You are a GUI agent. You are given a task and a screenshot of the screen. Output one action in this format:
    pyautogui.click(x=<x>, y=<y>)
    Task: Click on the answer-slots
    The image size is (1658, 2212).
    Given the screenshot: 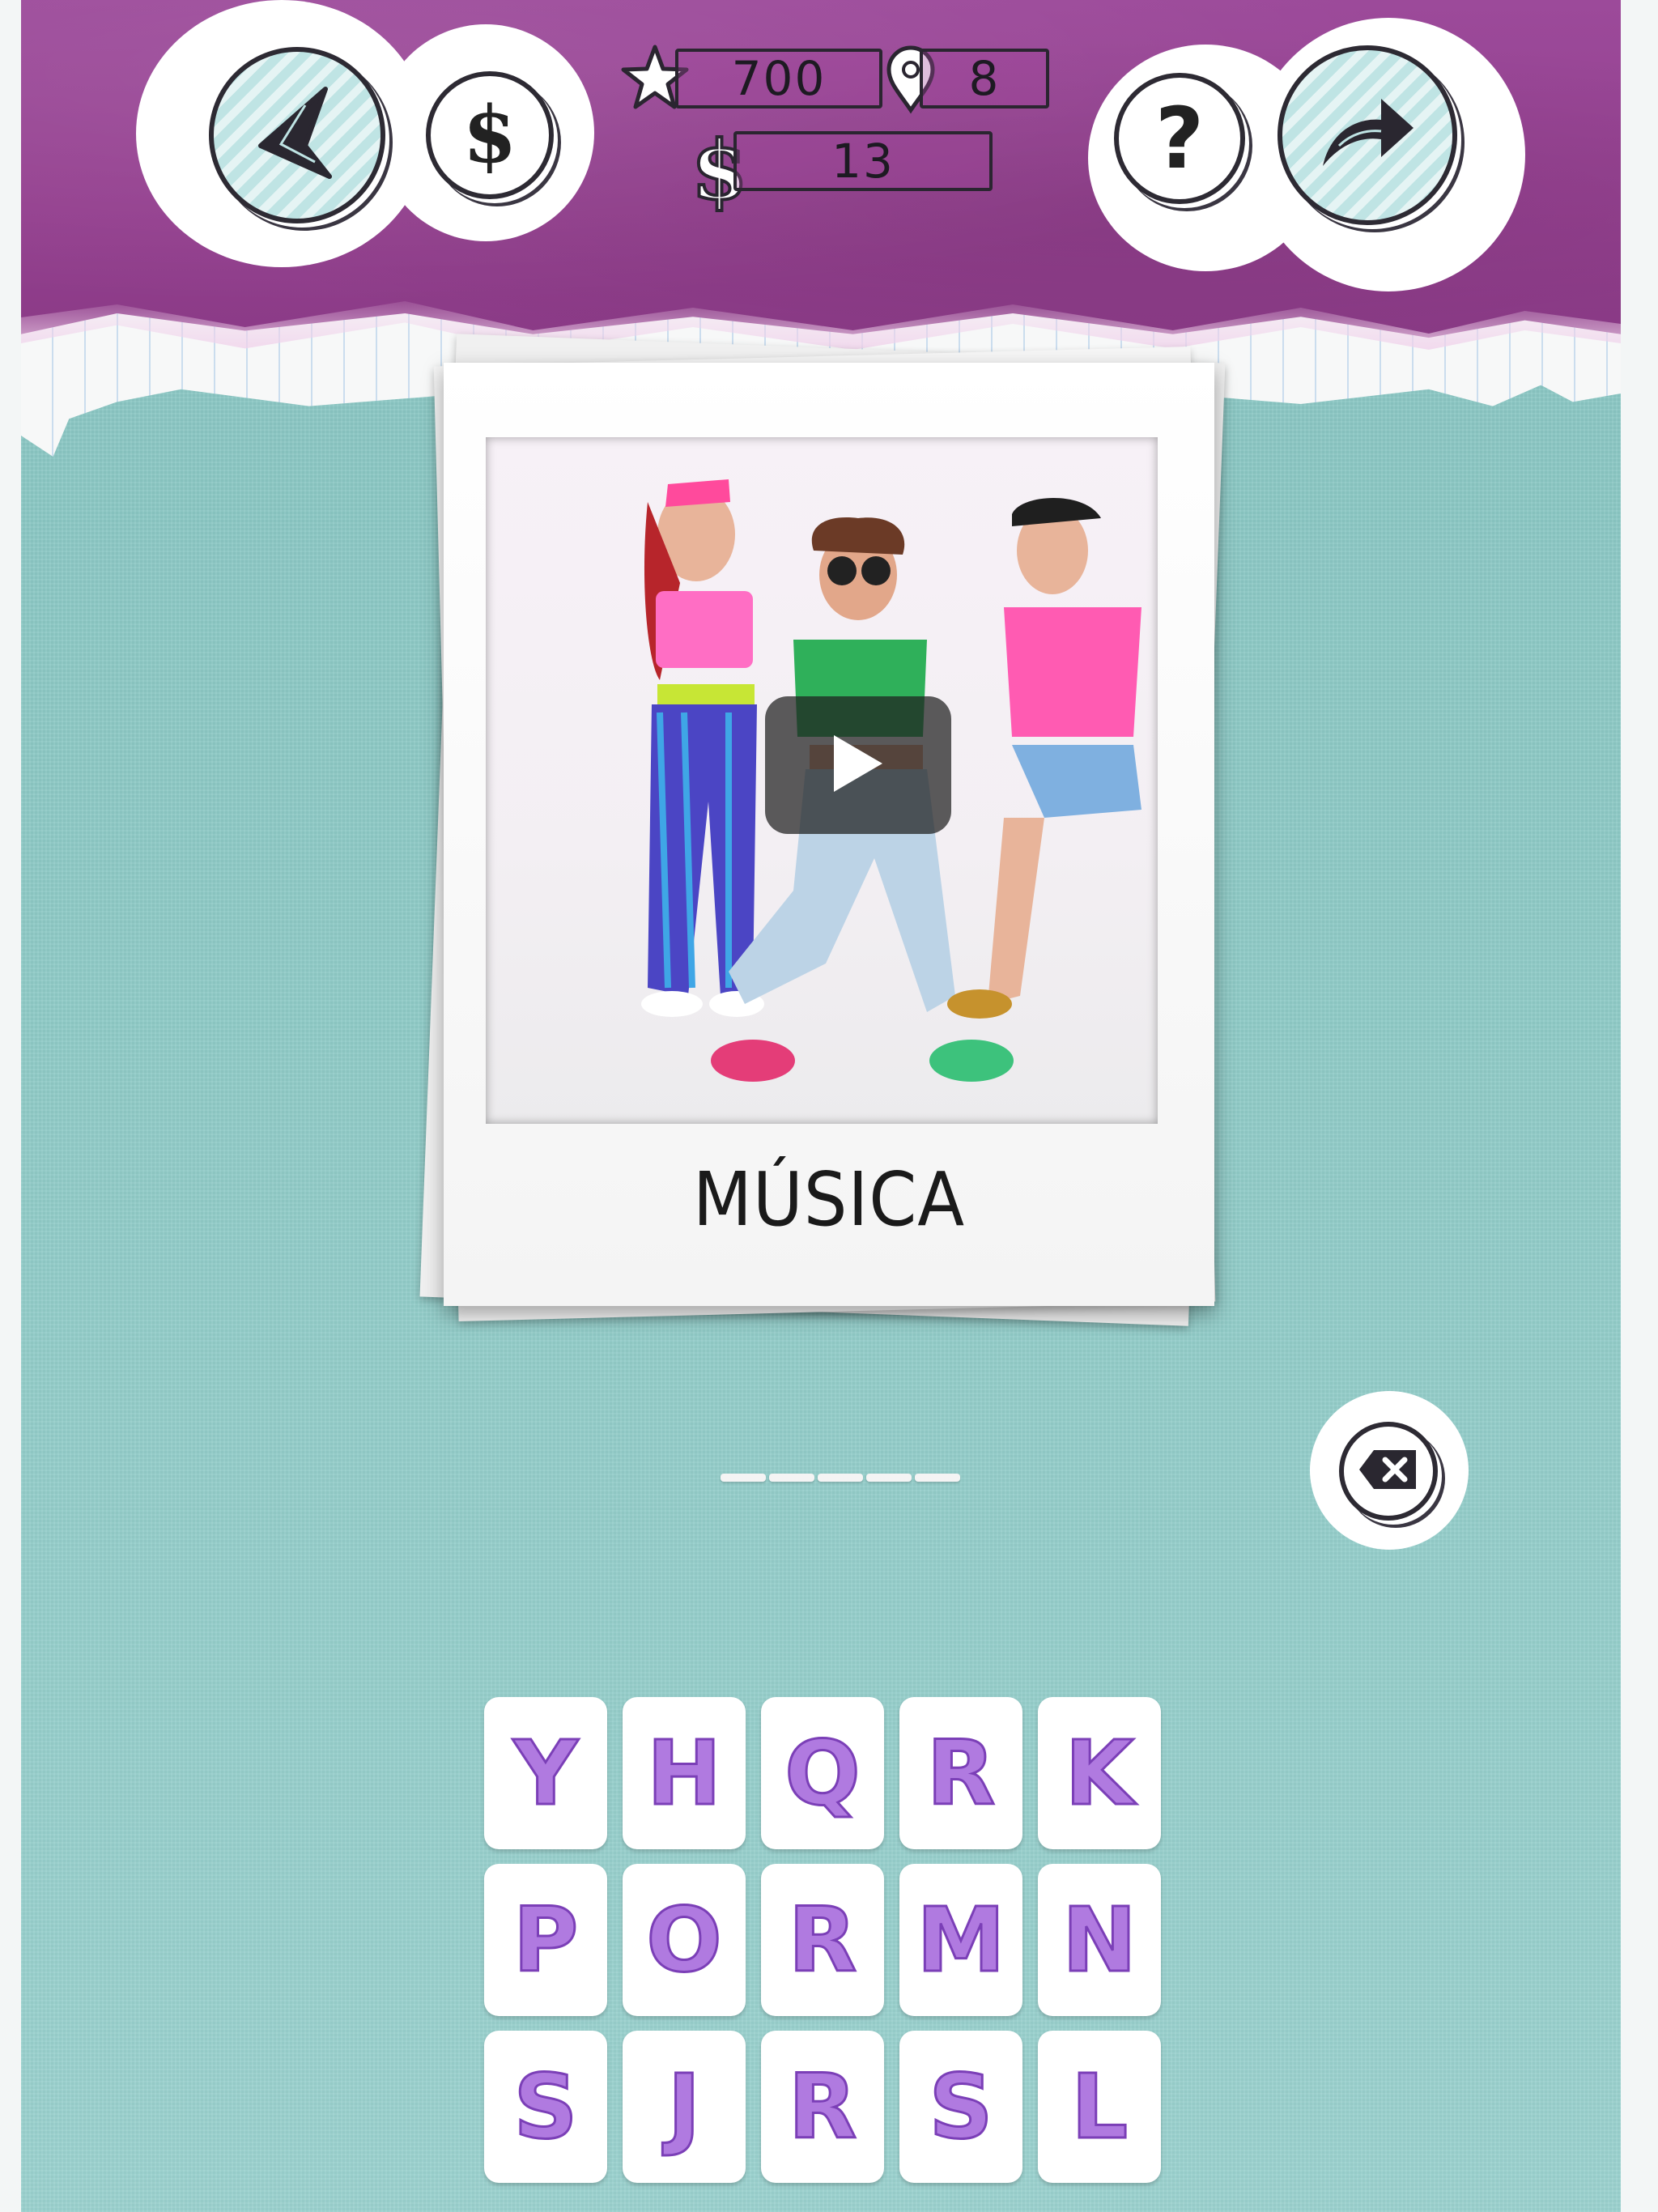 What is the action you would take?
    pyautogui.click(x=840, y=1478)
    